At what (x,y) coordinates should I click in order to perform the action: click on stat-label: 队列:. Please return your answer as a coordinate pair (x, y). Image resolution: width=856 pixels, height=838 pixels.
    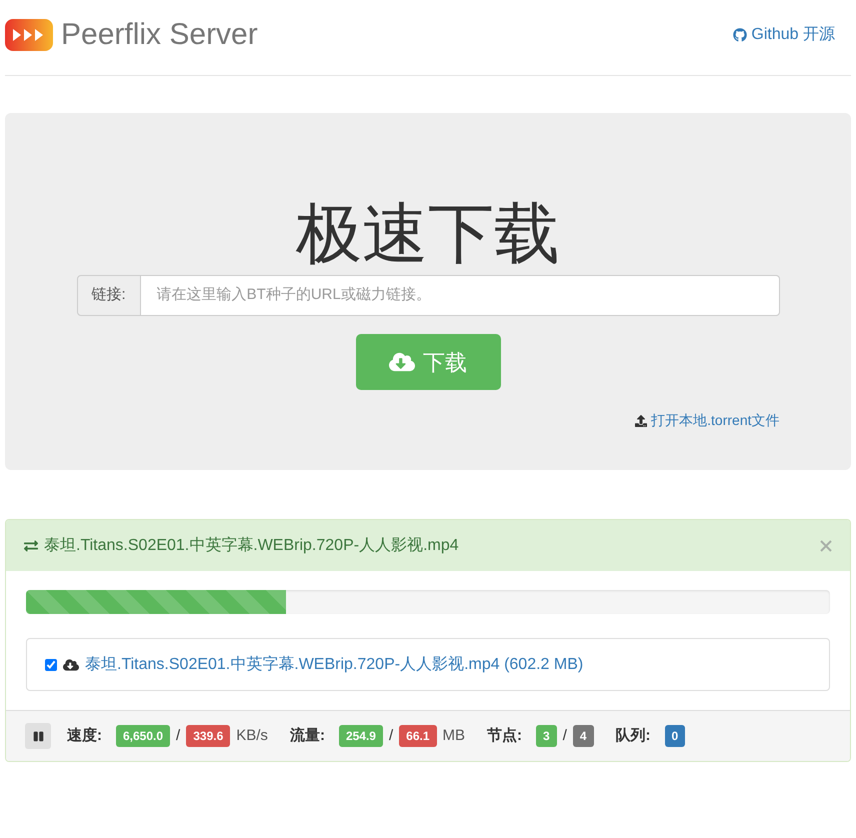
    Looking at the image, I should click on (633, 736).